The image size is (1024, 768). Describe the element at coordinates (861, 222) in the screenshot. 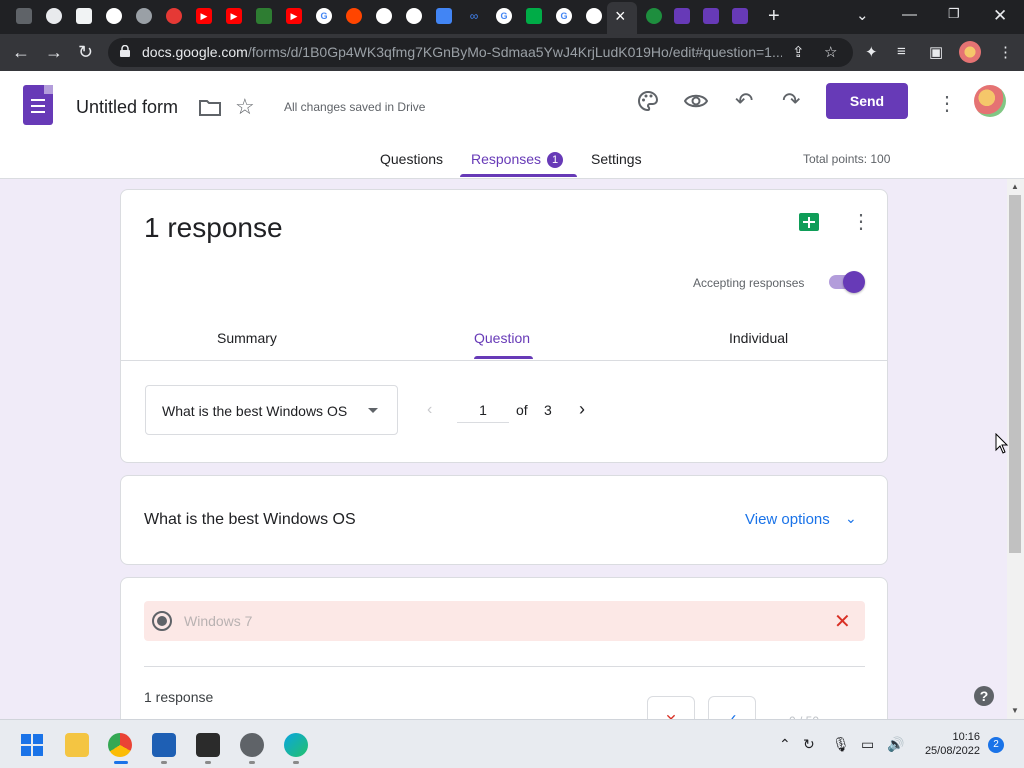

I see `responses-menu-icon: ⋮` at that location.